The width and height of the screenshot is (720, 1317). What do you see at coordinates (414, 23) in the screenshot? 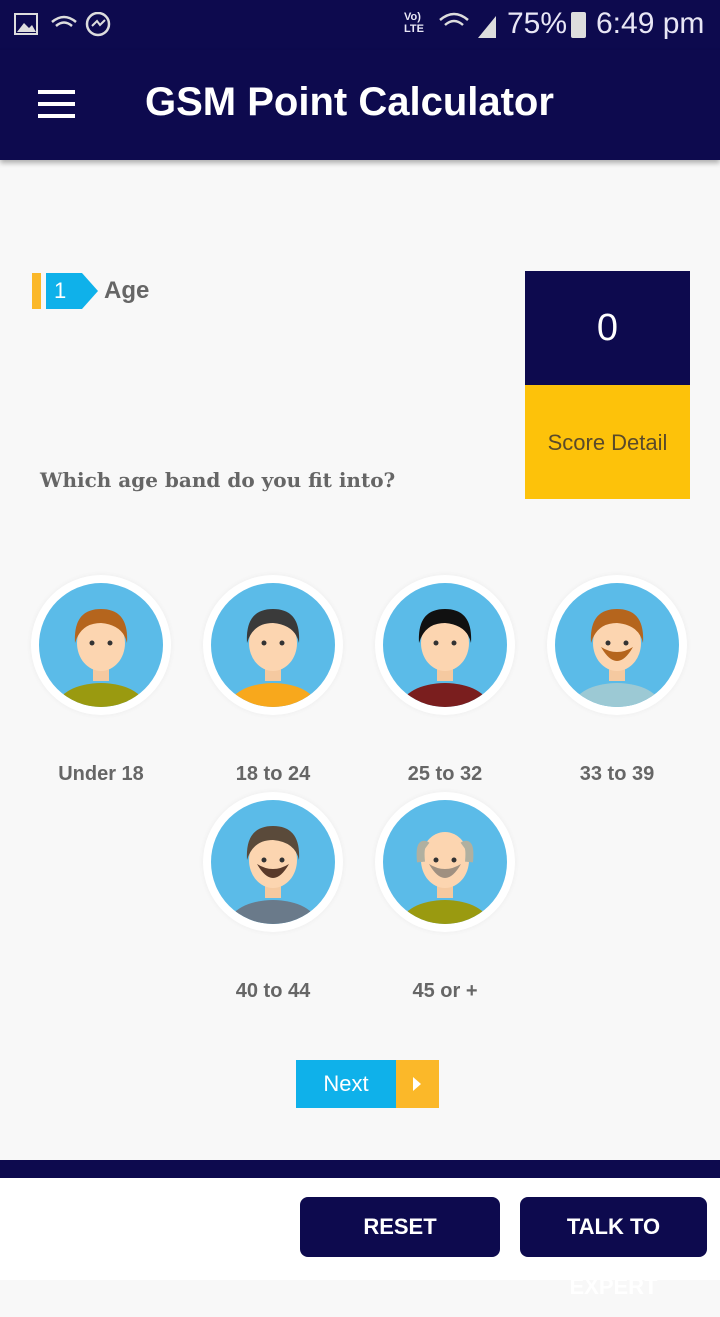
I see `lte-icon: Vo) LTE` at bounding box center [414, 23].